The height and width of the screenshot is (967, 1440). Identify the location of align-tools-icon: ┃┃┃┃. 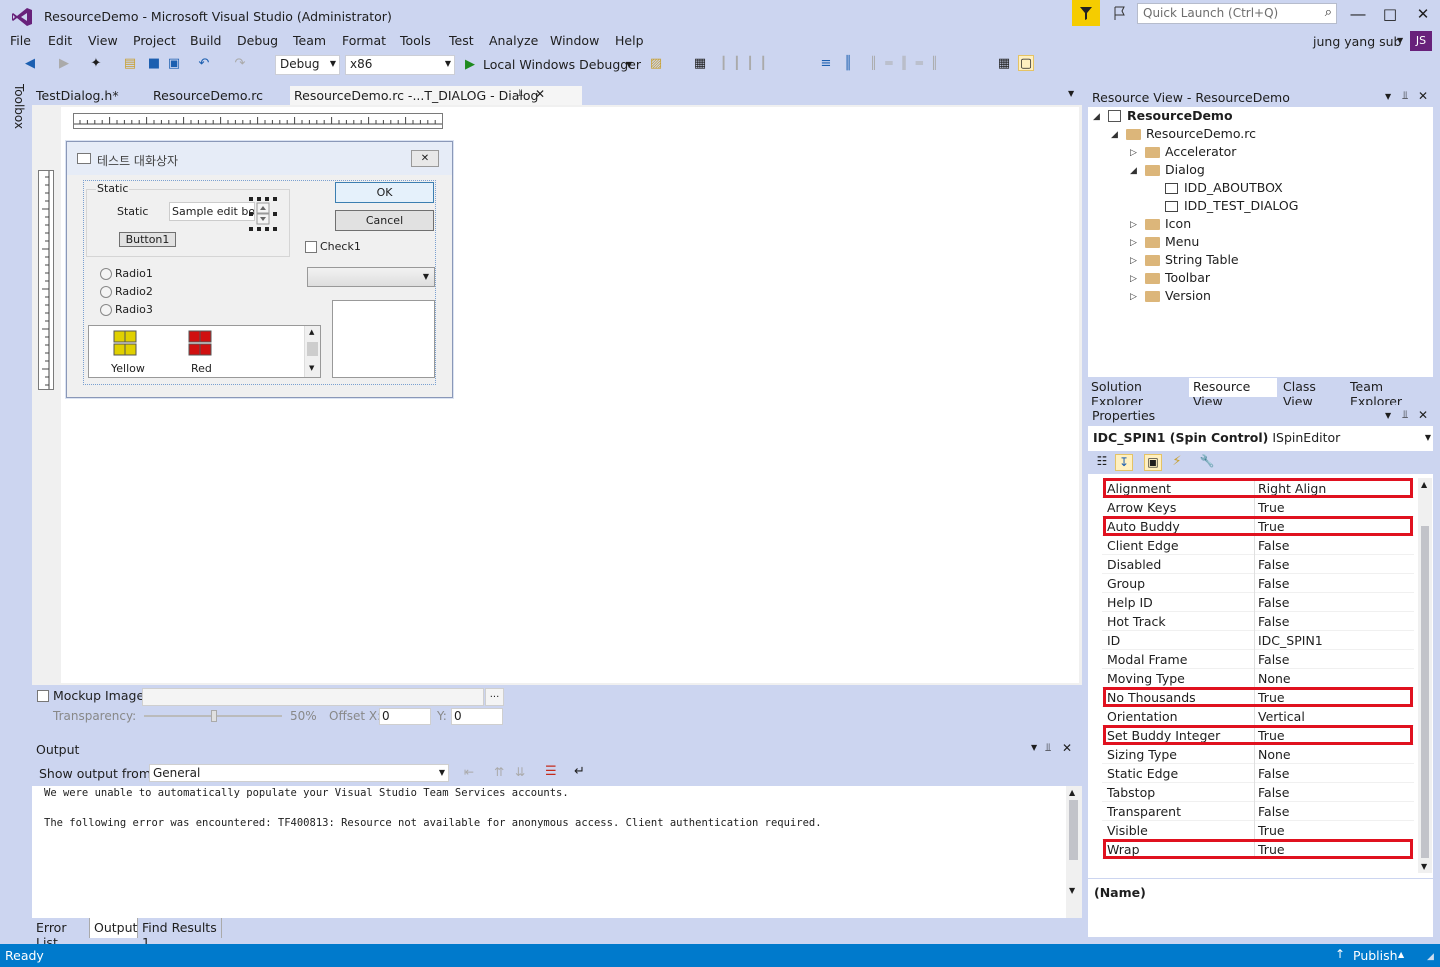
(765, 64).